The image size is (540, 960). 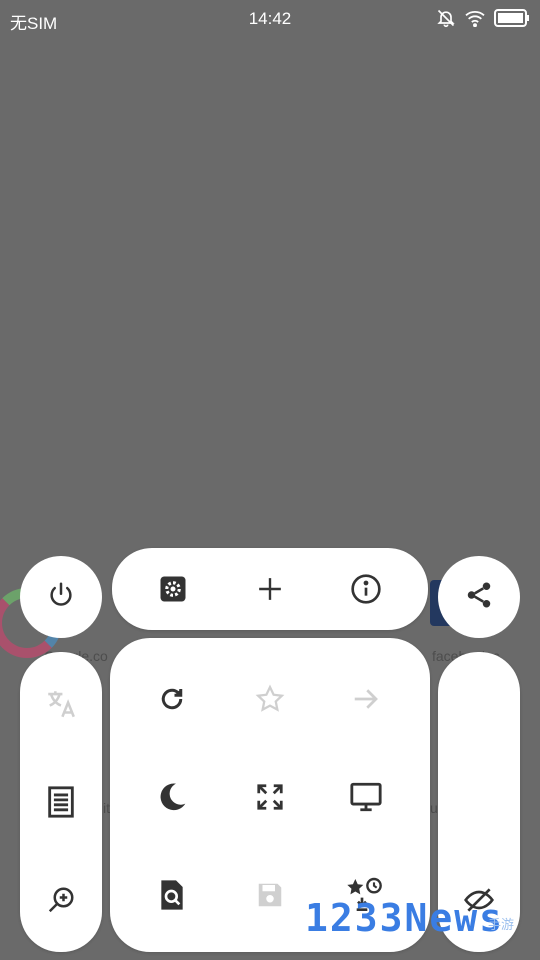 What do you see at coordinates (106, 808) in the screenshot?
I see `background-label-left: it` at bounding box center [106, 808].